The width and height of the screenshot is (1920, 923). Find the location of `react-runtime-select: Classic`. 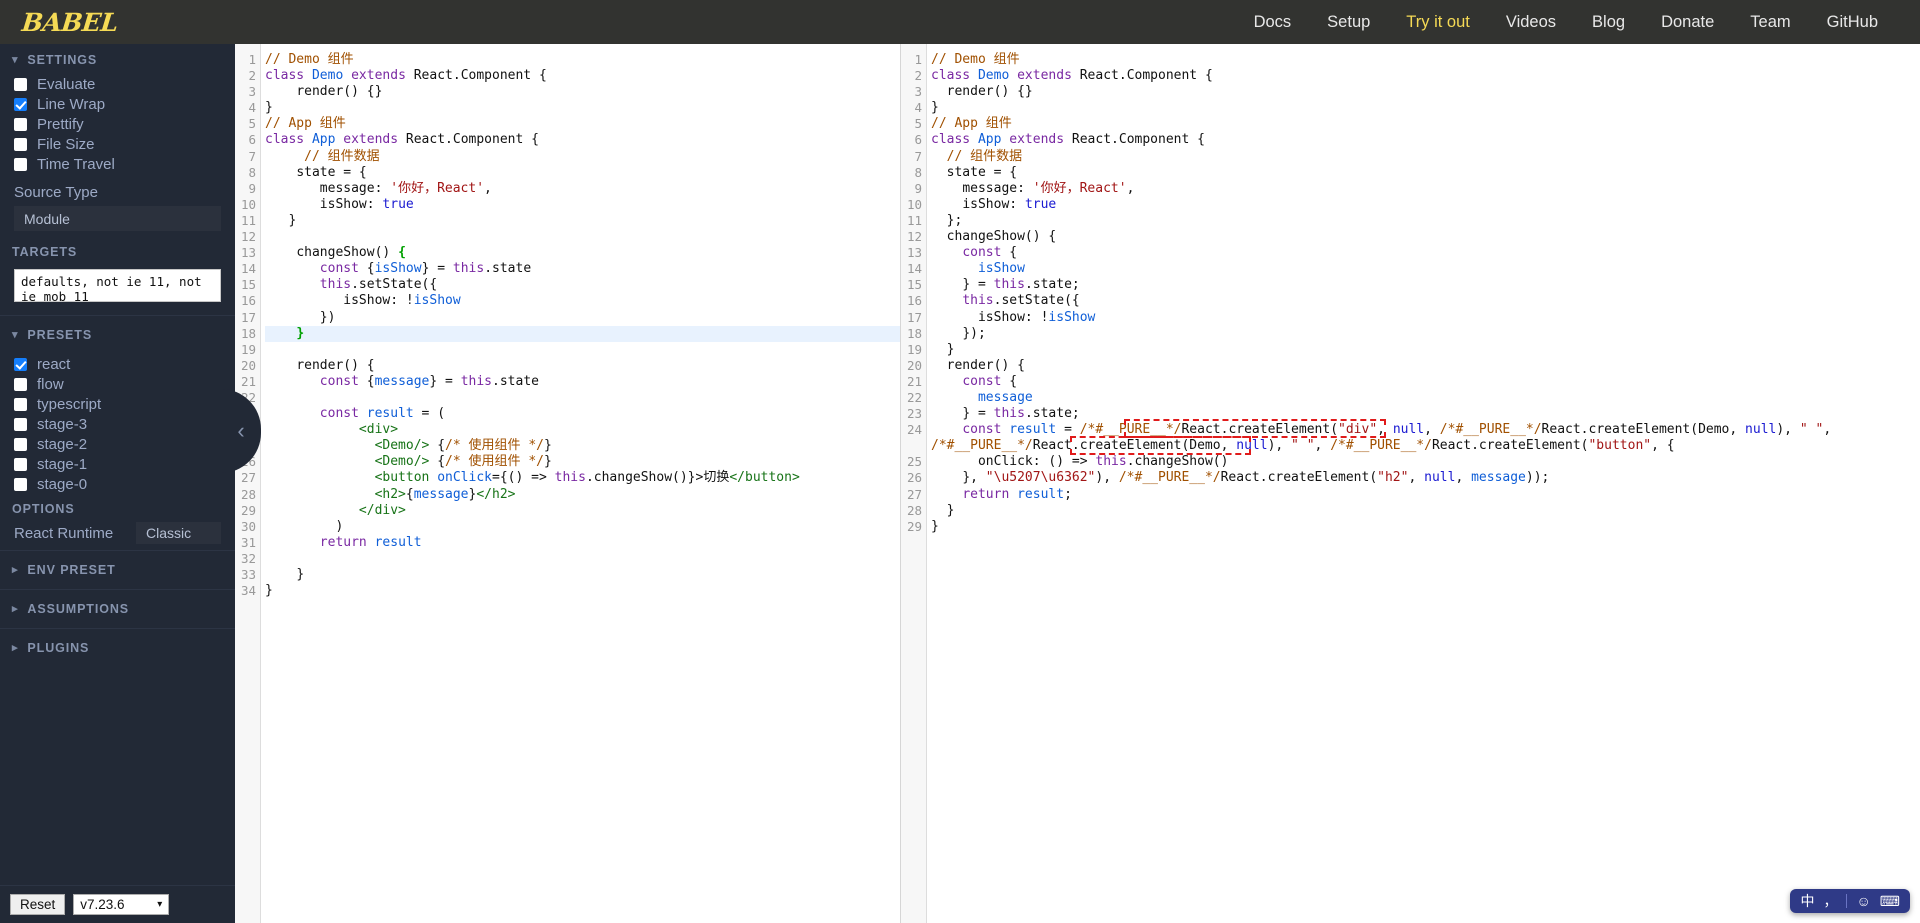

react-runtime-select: Classic is located at coordinates (178, 533).